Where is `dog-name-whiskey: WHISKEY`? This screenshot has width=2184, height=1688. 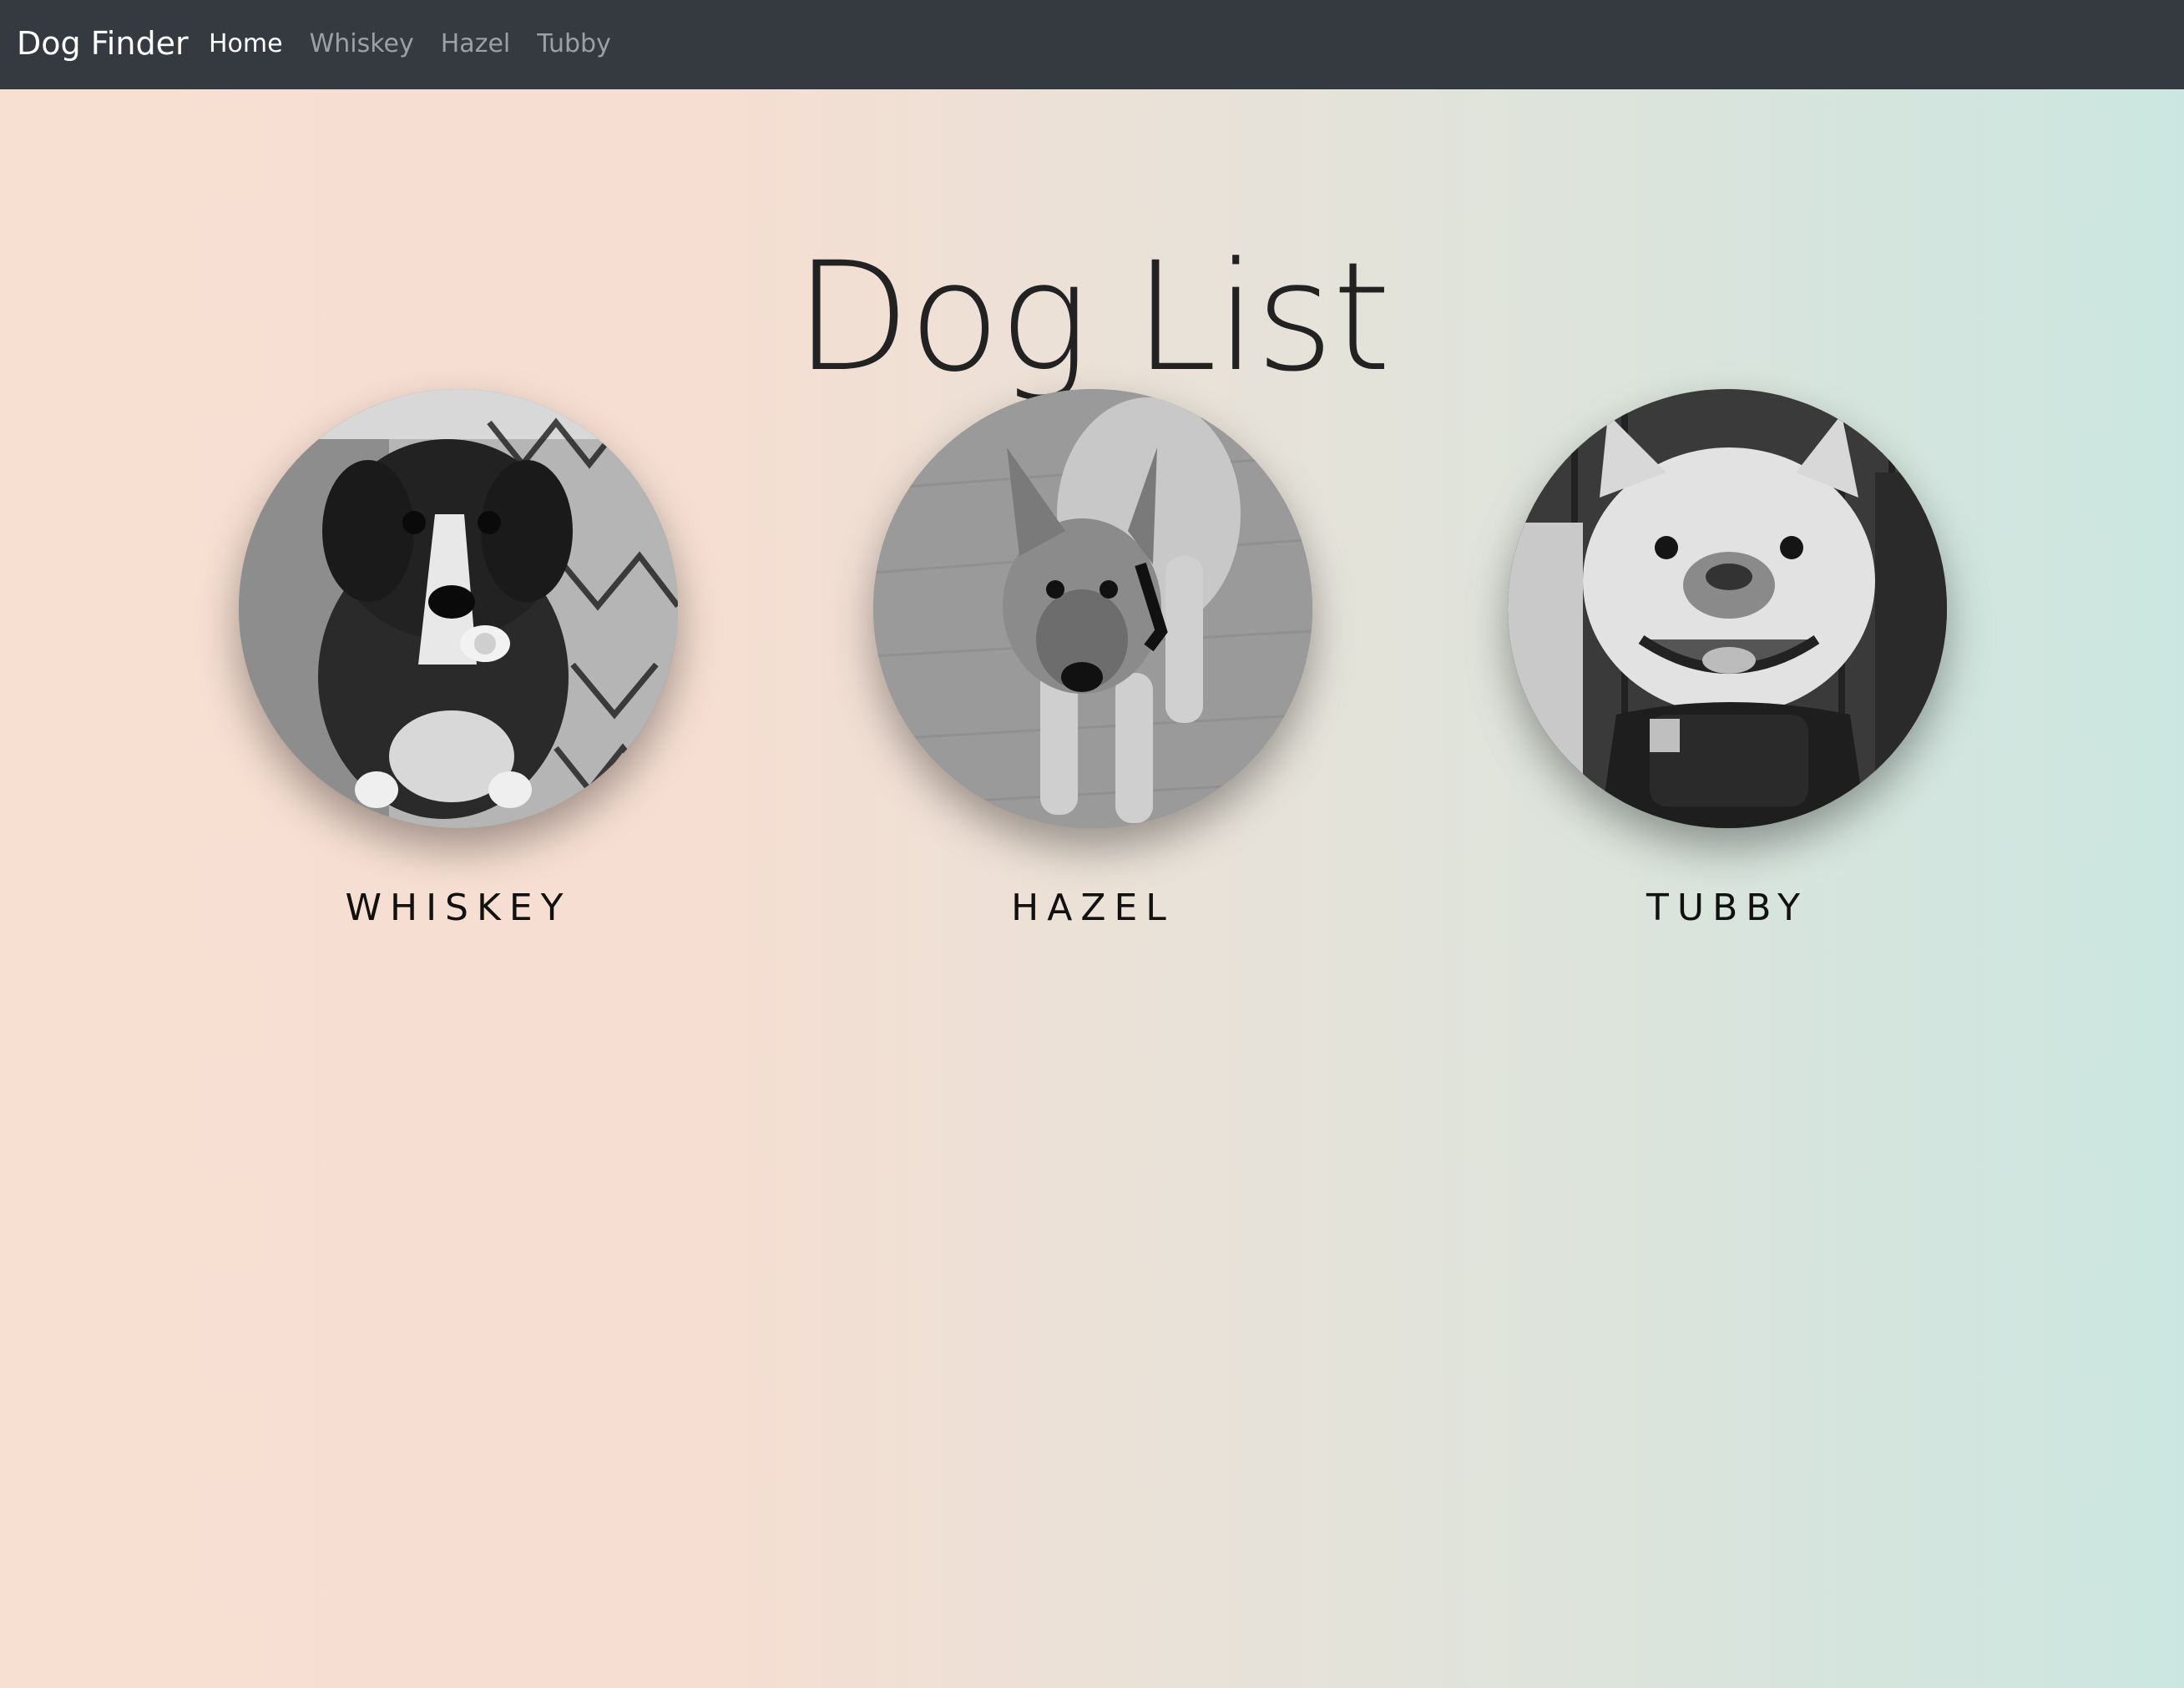
dog-name-whiskey: WHISKEY is located at coordinates (458, 909).